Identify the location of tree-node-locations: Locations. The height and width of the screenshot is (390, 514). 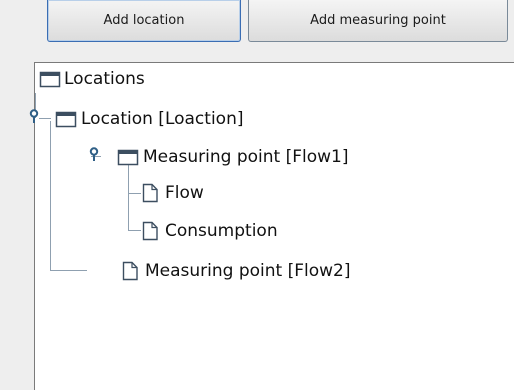
(92, 79).